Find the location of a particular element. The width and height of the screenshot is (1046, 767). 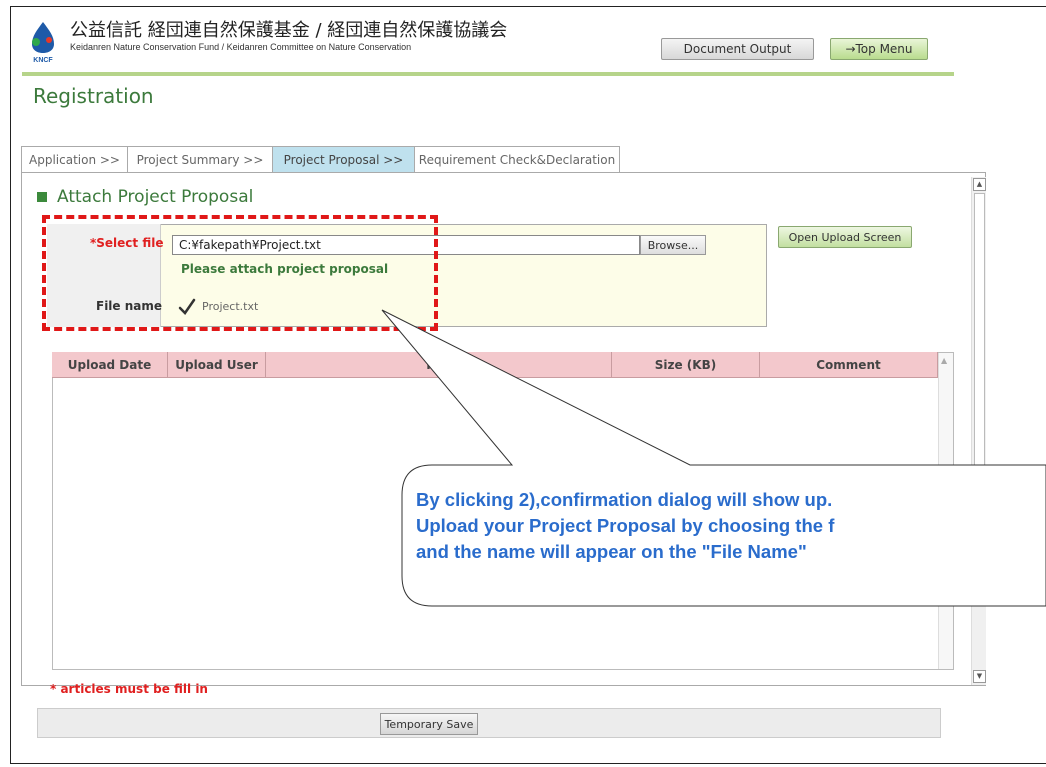

kncf-logo: KNCF is located at coordinates (43, 43).